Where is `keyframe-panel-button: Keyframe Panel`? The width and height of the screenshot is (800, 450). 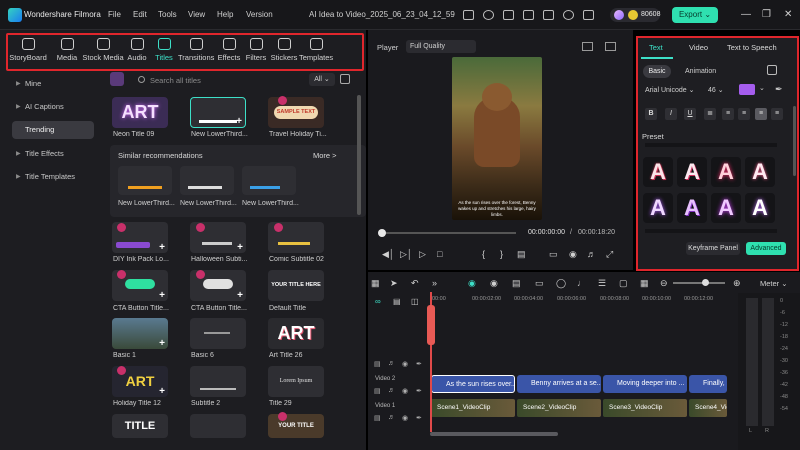 keyframe-panel-button: Keyframe Panel is located at coordinates (713, 248).